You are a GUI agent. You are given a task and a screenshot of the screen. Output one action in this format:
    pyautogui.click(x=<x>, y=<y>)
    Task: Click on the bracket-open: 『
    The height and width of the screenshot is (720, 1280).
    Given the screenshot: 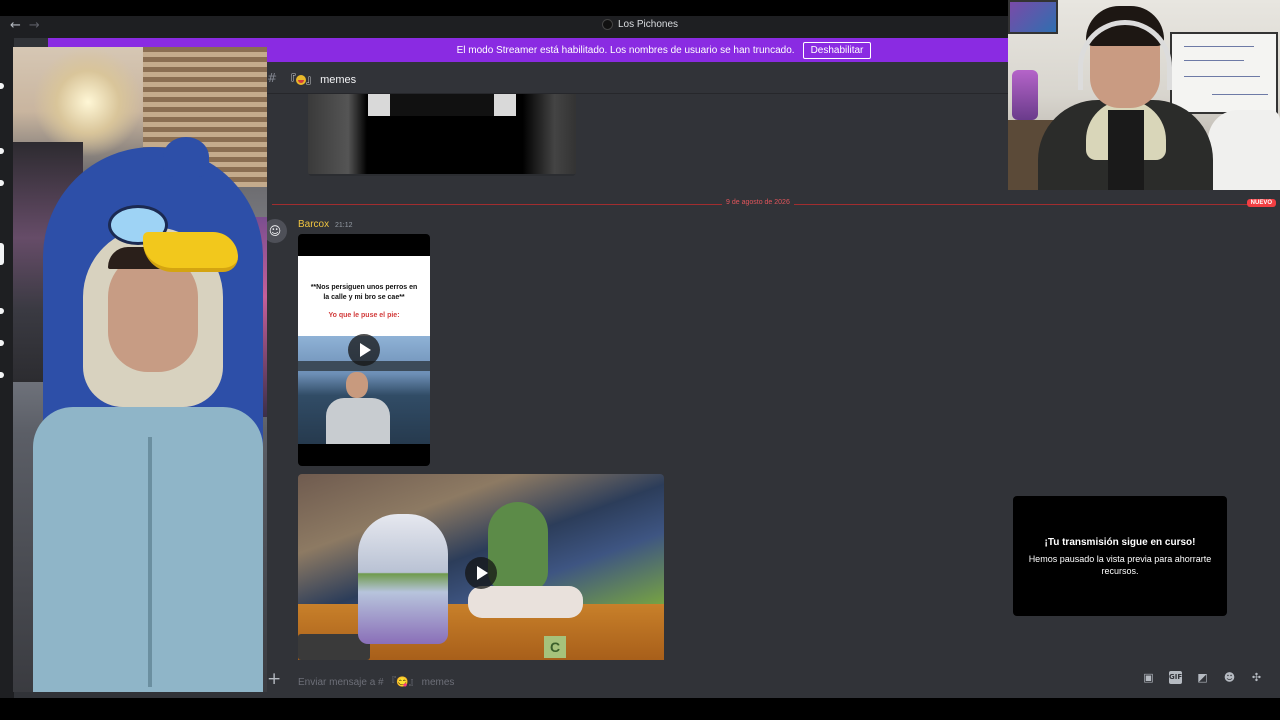 What is the action you would take?
    pyautogui.click(x=290, y=80)
    